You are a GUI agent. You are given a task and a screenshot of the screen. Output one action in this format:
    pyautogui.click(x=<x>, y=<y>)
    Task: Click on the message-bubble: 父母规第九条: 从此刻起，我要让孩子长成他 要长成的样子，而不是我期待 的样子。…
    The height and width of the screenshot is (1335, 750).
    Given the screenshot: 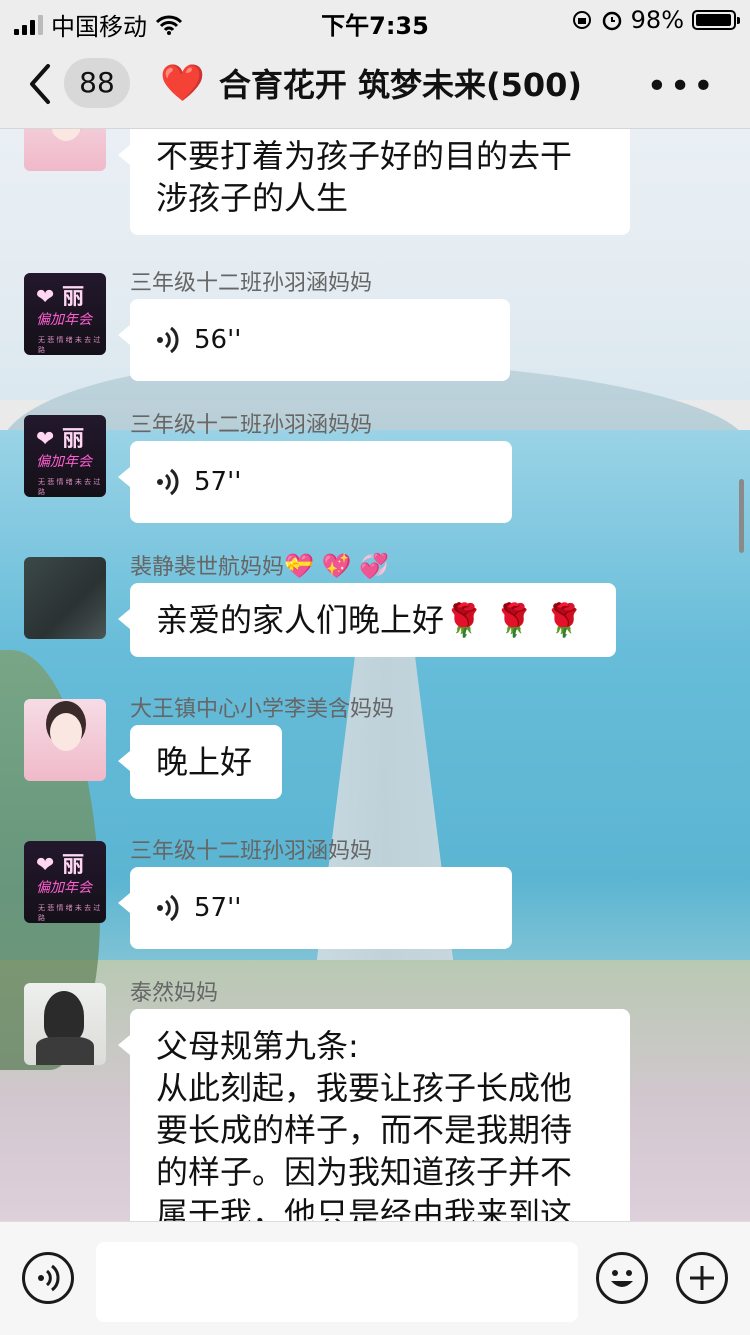 What is the action you would take?
    pyautogui.click(x=374, y=1115)
    